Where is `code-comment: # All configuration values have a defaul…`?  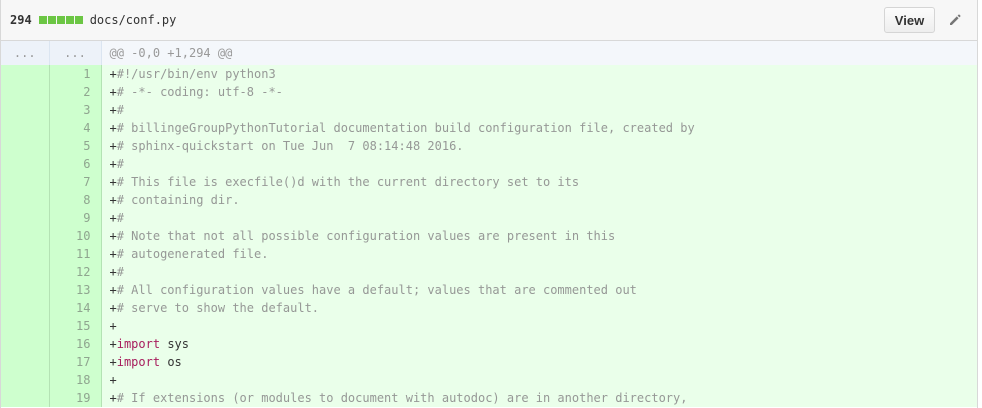 code-comment: # All configuration values have a defaul… is located at coordinates (376, 290).